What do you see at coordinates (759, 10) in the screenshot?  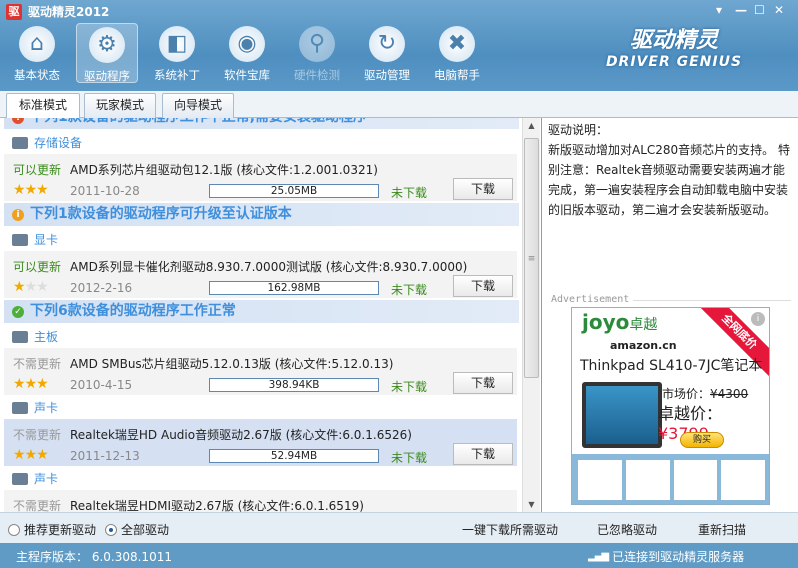 I see `maximize-button: ☐` at bounding box center [759, 10].